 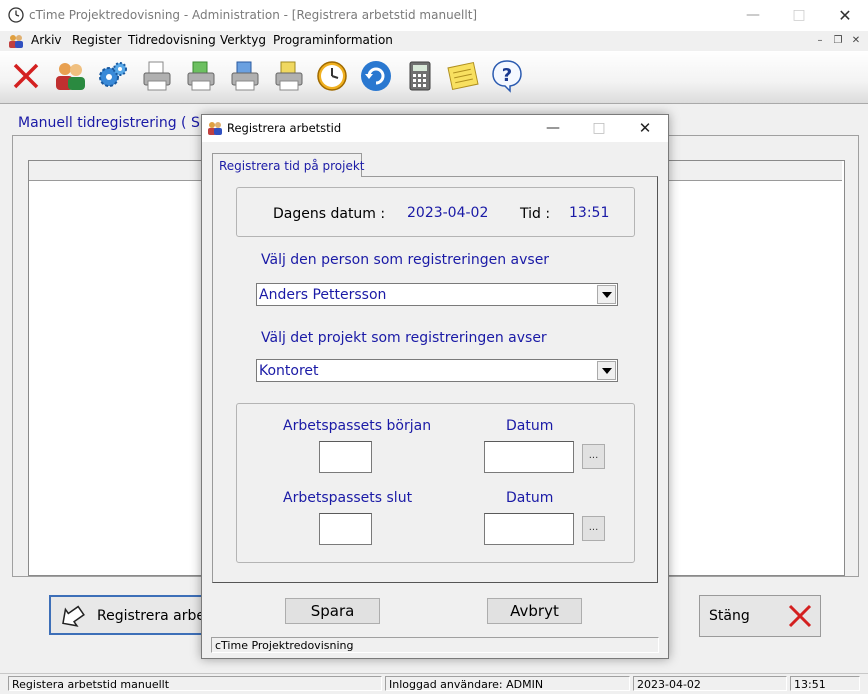 What do you see at coordinates (530, 498) in the screenshot?
I see `end-date-label: Datum` at bounding box center [530, 498].